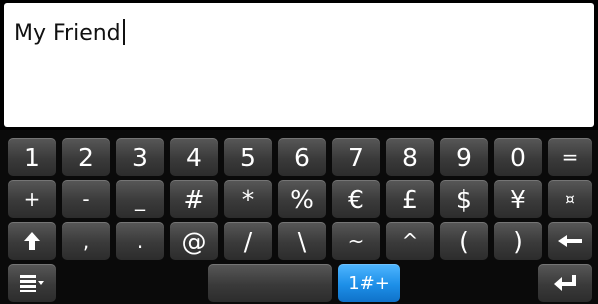 The image size is (598, 304). What do you see at coordinates (518, 199) in the screenshot?
I see `key-yen: ¥` at bounding box center [518, 199].